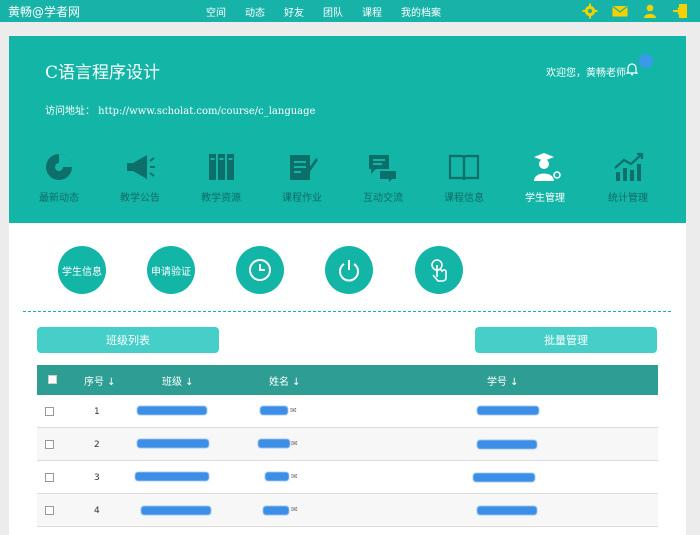 Image resolution: width=700 pixels, height=535 pixels. What do you see at coordinates (82, 270) in the screenshot?
I see `student-info-button: 学生信息` at bounding box center [82, 270].